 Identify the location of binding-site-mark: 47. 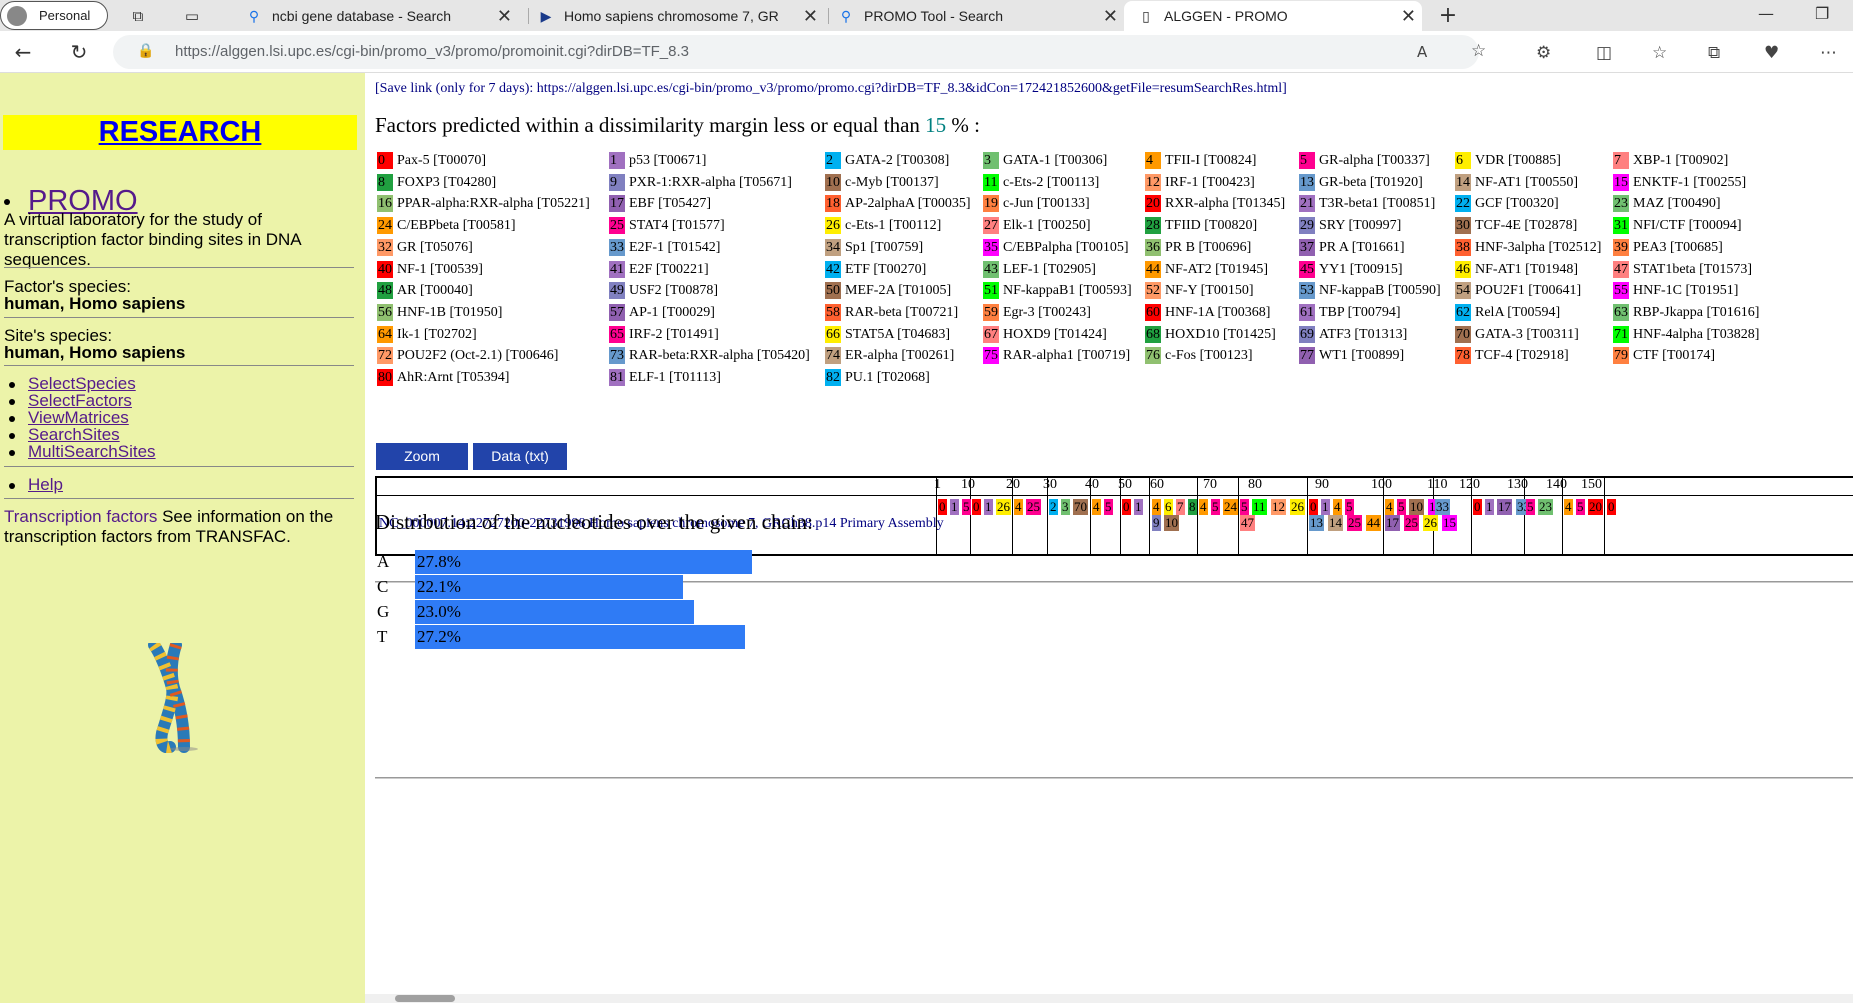
(1247, 523).